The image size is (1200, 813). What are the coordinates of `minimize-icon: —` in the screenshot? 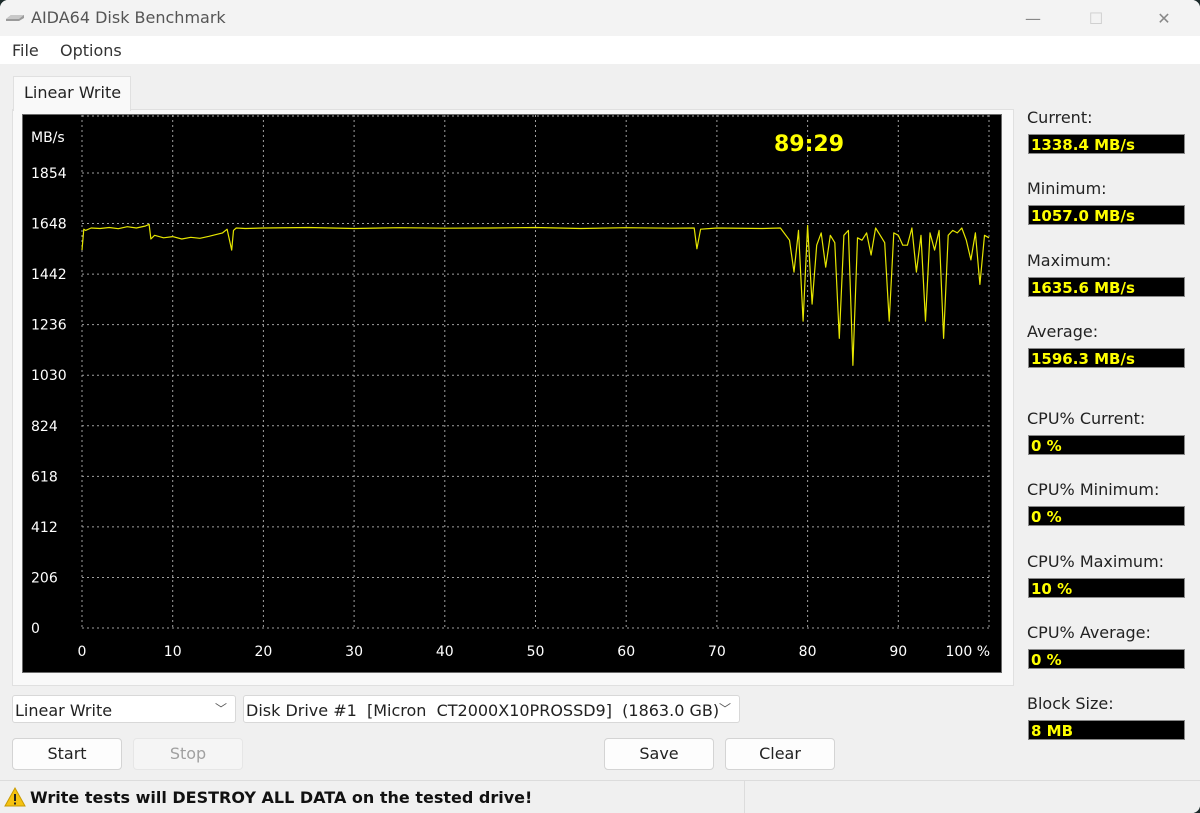 It's located at (1033, 18).